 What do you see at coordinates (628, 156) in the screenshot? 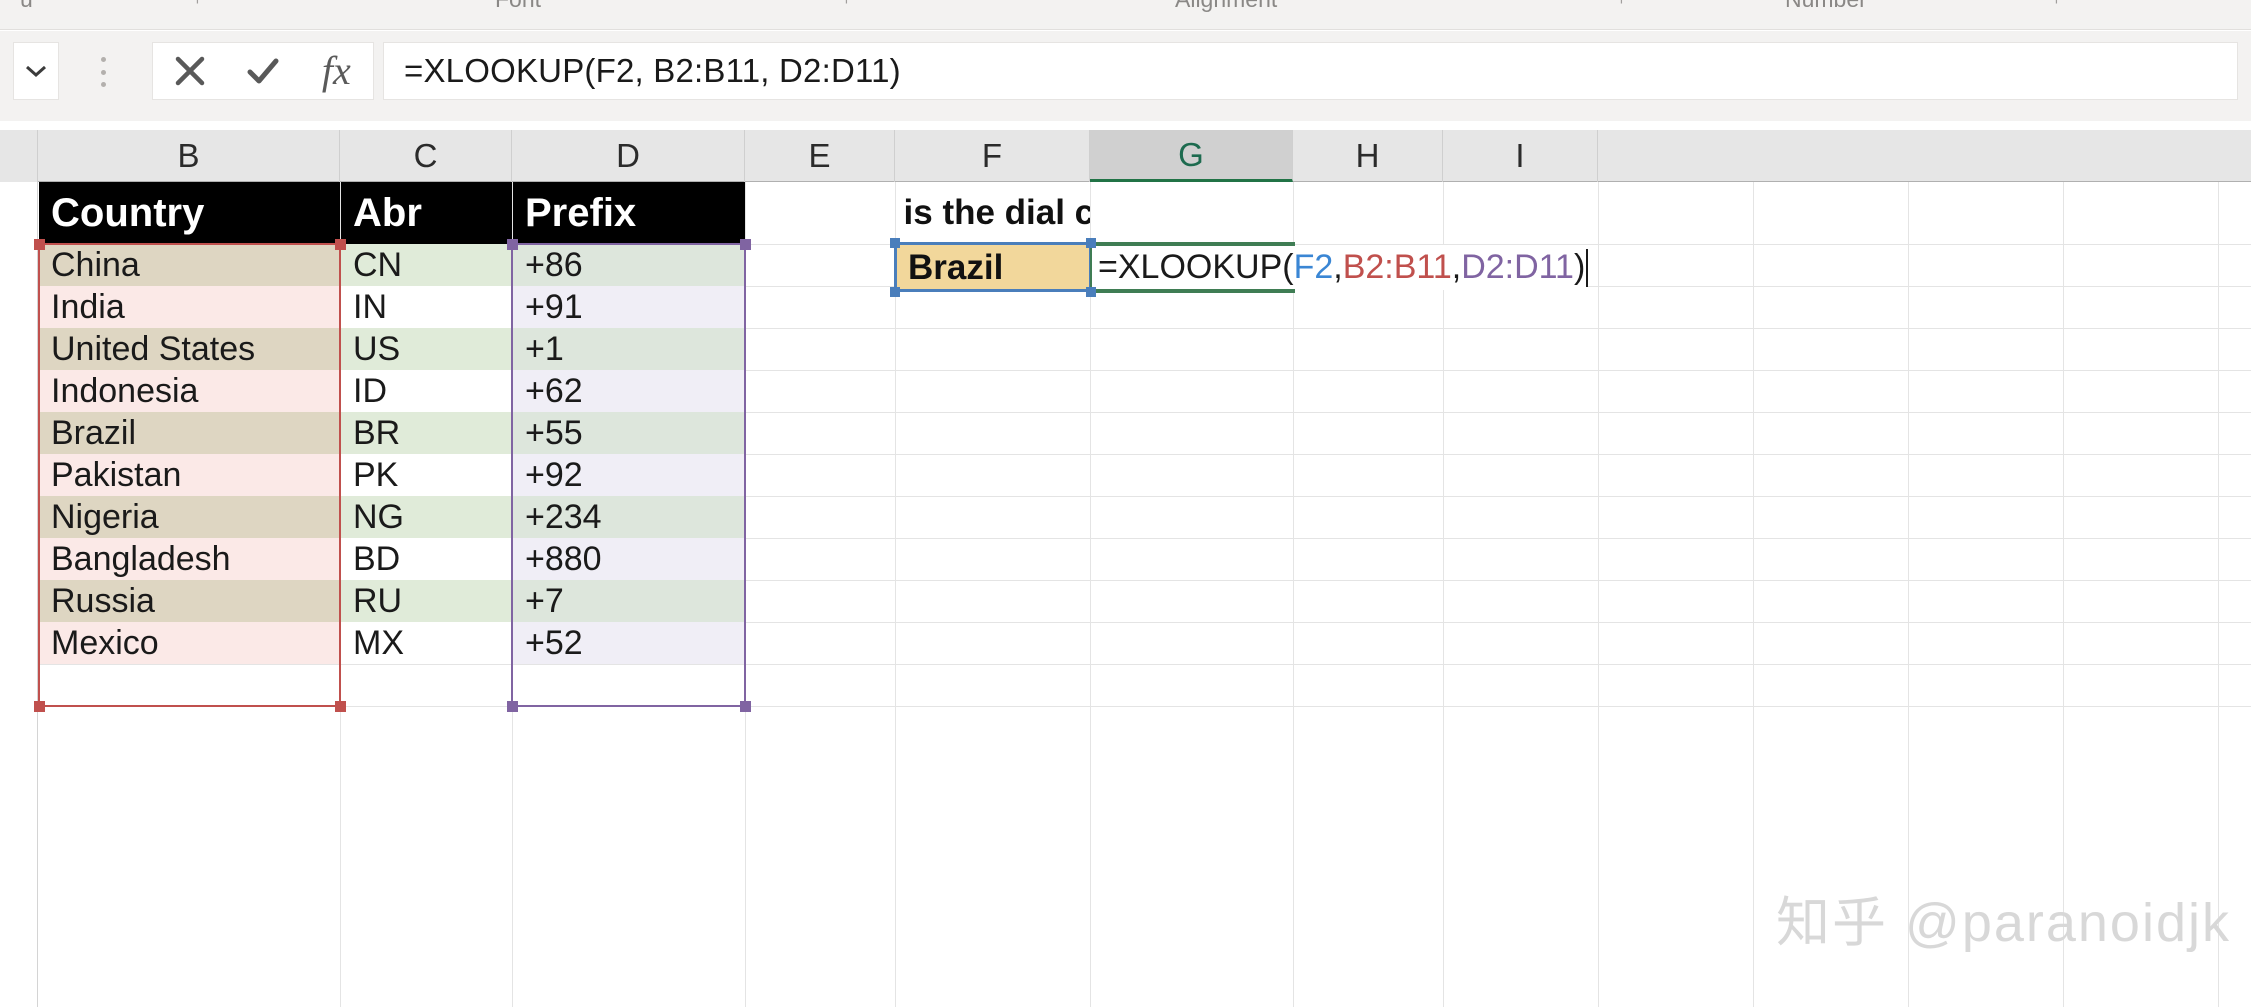
I see `column-header-D: D` at bounding box center [628, 156].